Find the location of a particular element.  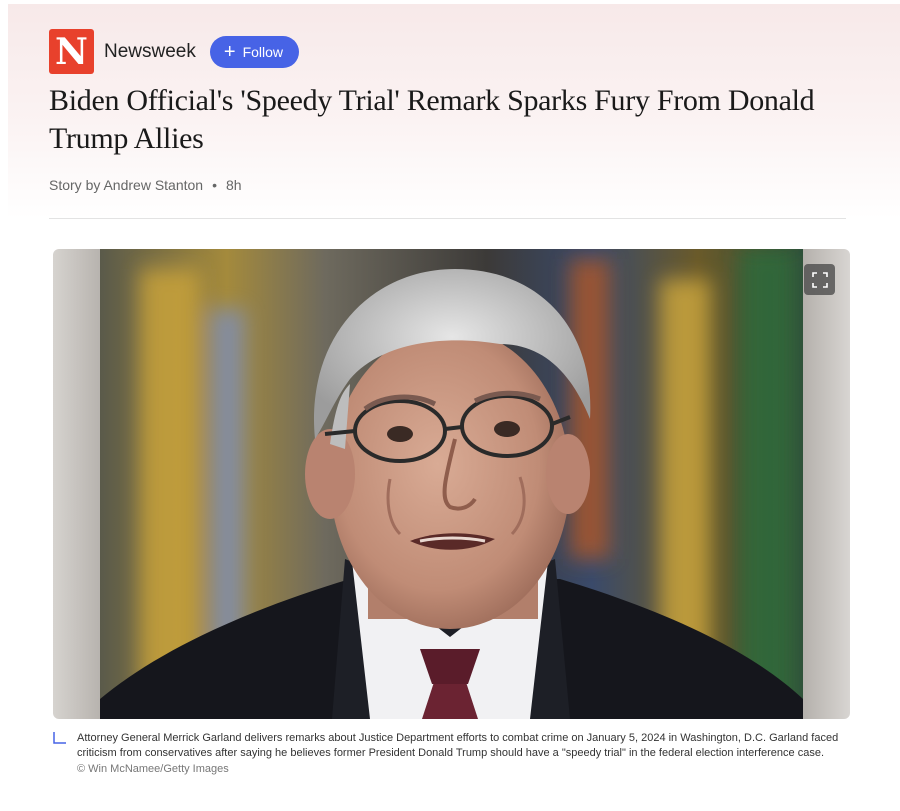

photo-credit: © Win McNamee/Getty Images is located at coordinates (153, 769).